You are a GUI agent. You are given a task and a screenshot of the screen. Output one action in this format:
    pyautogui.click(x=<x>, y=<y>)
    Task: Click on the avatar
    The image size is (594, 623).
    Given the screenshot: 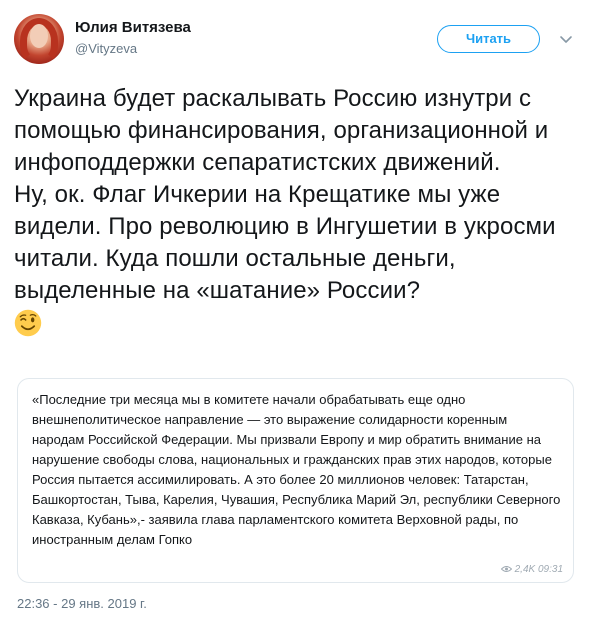 What is the action you would take?
    pyautogui.click(x=39, y=39)
    